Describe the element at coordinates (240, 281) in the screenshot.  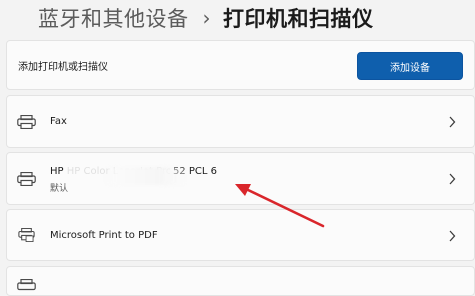
I see `printer-item-partial` at that location.